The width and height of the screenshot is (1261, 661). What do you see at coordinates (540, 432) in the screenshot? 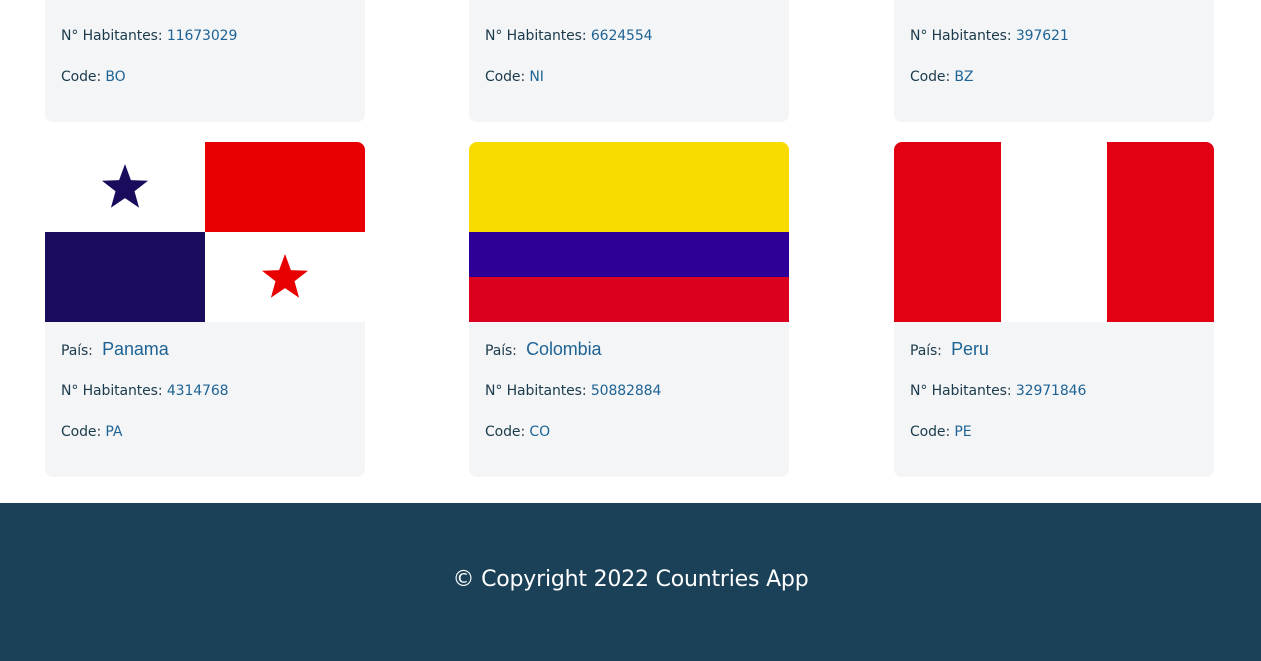
I see `code-value: CO` at bounding box center [540, 432].